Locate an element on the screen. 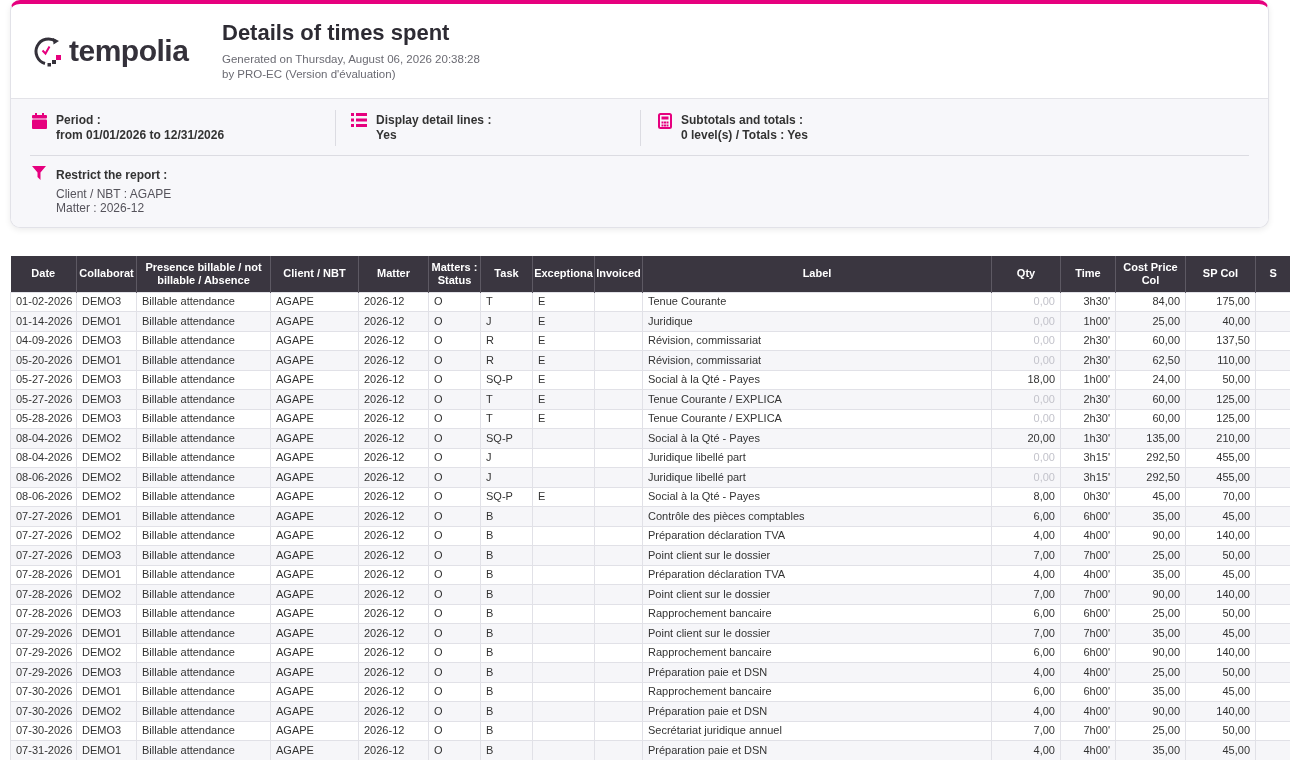 The width and height of the screenshot is (1290, 760). filter-icon is located at coordinates (39, 173).